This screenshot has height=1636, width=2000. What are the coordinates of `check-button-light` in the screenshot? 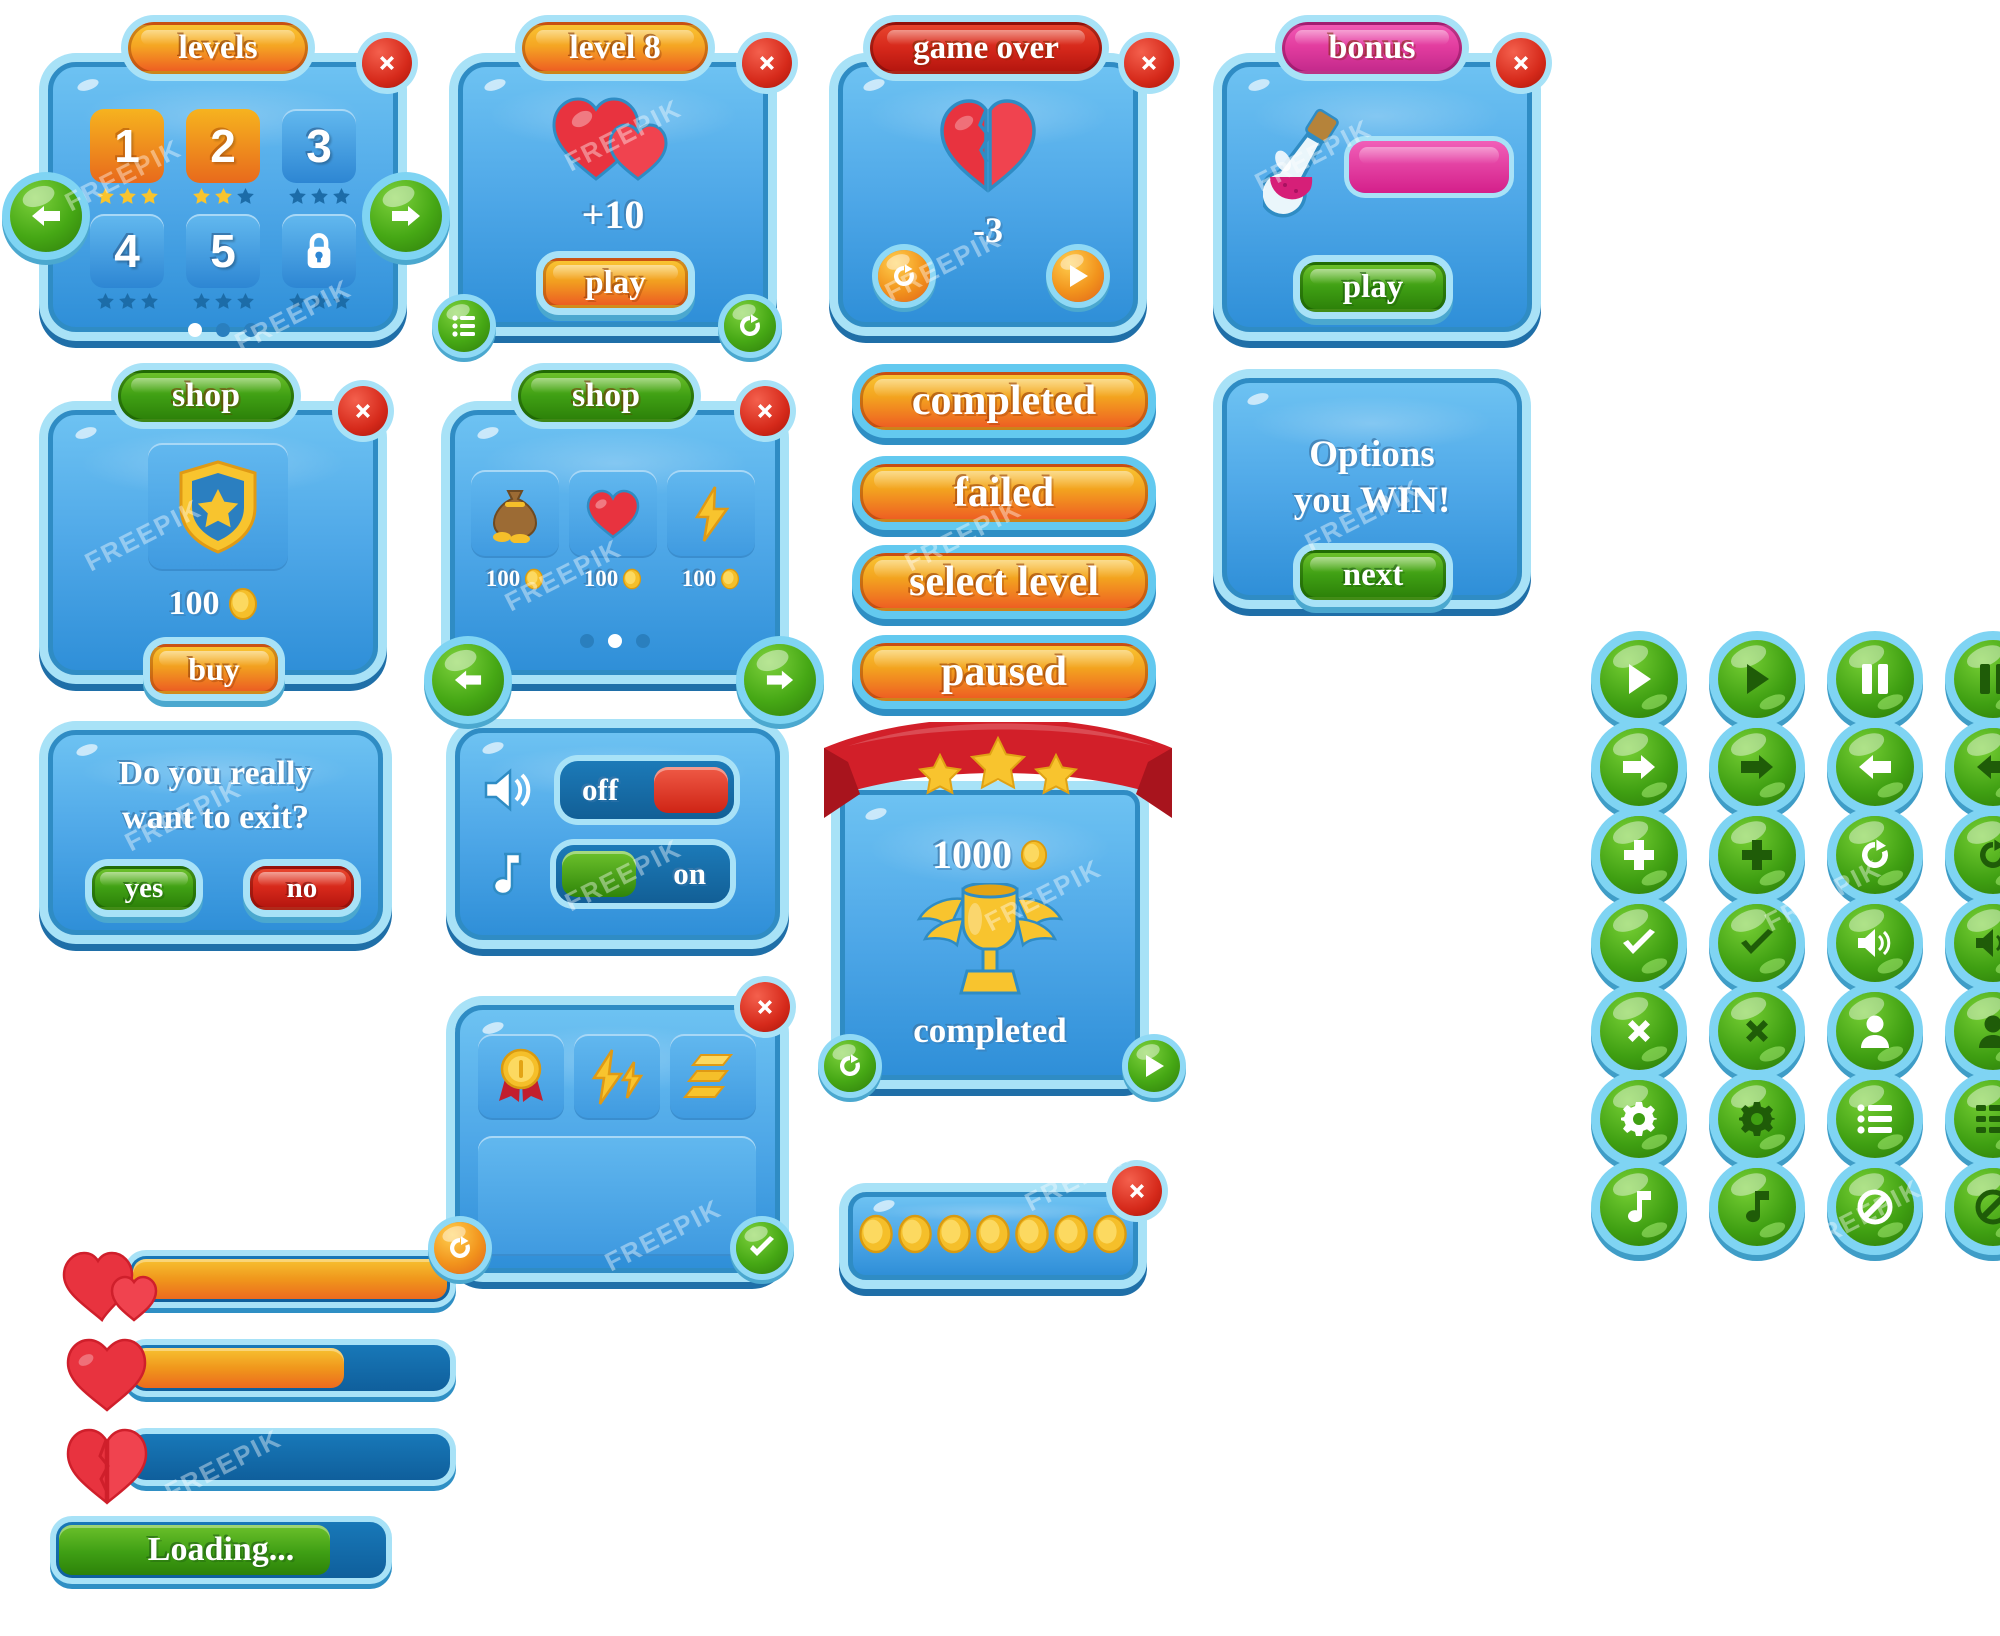 It's located at (1639, 943).